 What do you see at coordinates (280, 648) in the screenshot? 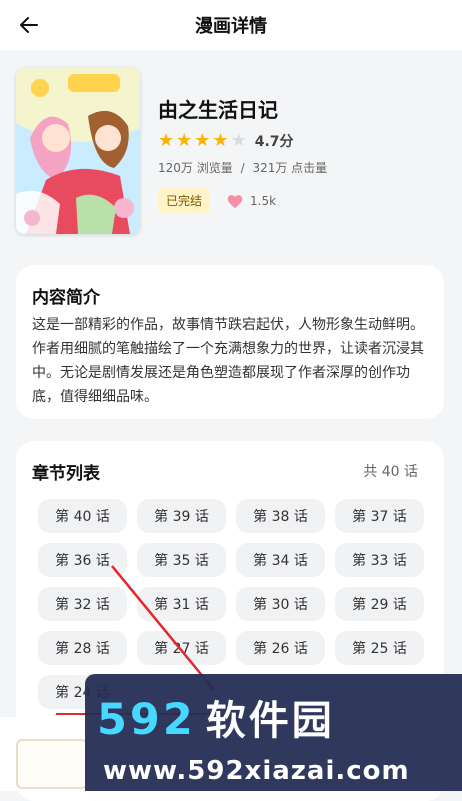
I see `chapter-item: 第 26 话` at bounding box center [280, 648].